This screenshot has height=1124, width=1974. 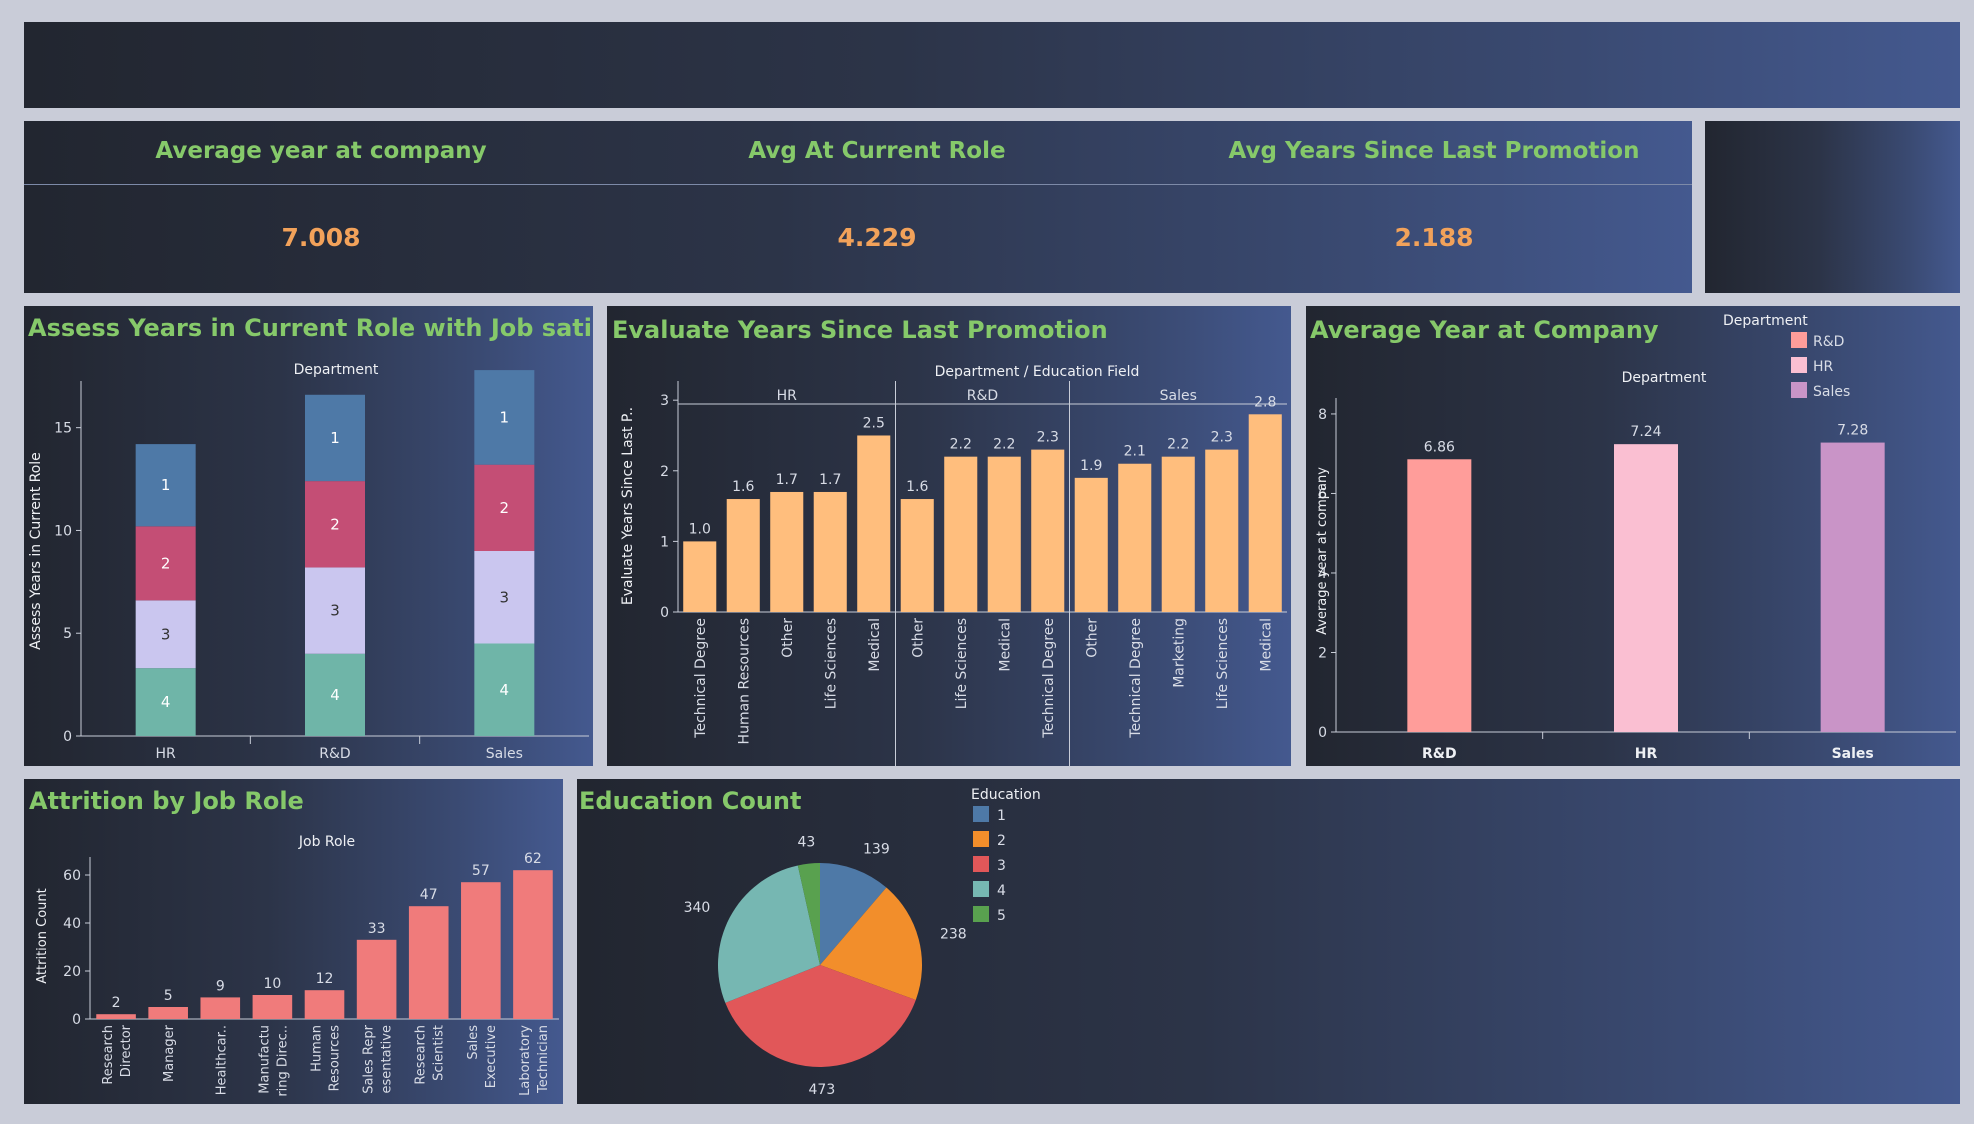 I want to click on bar-value-label: 5, so click(x=168, y=996).